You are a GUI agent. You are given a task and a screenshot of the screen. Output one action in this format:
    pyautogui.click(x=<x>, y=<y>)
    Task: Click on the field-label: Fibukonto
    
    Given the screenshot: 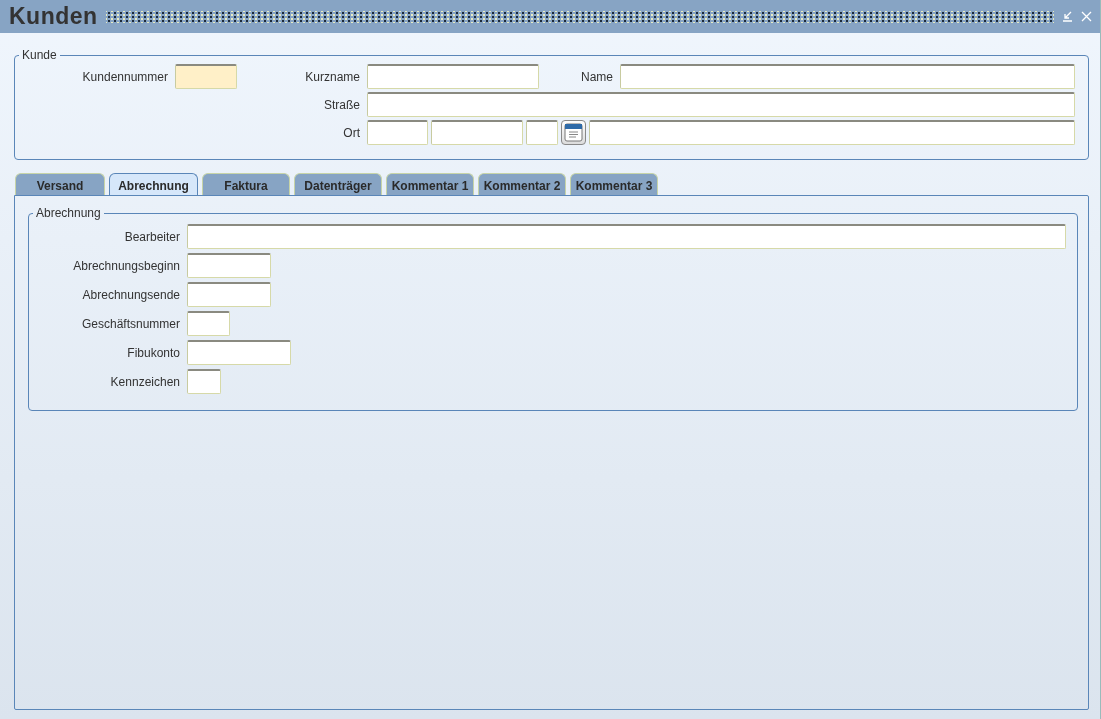 What is the action you would take?
    pyautogui.click(x=153, y=352)
    